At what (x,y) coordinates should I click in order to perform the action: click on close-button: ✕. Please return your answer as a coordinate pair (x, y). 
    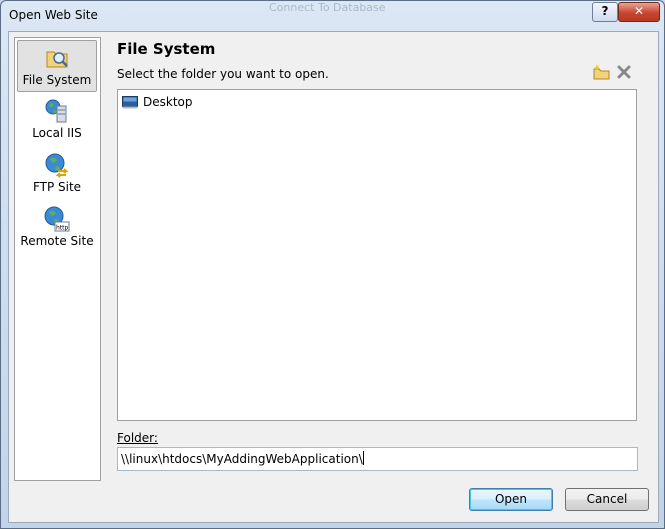
    Looking at the image, I should click on (639, 12).